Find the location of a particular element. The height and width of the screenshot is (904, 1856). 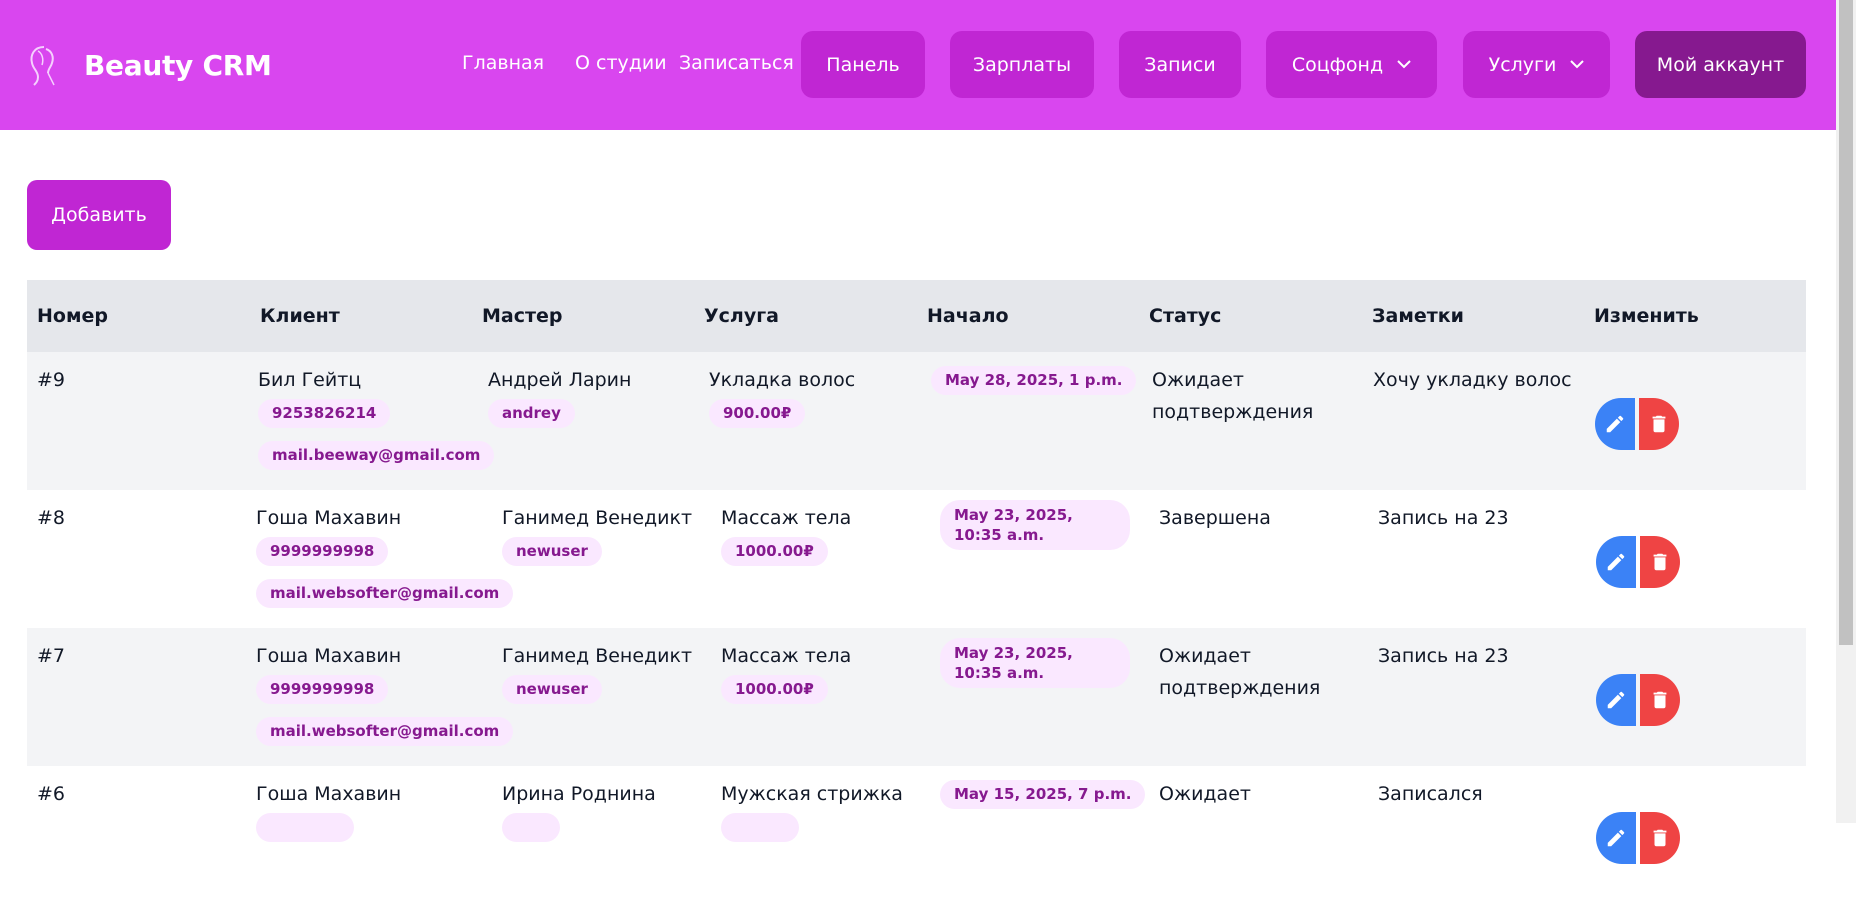

nav-dropdown-services: Услуги is located at coordinates (1536, 64).